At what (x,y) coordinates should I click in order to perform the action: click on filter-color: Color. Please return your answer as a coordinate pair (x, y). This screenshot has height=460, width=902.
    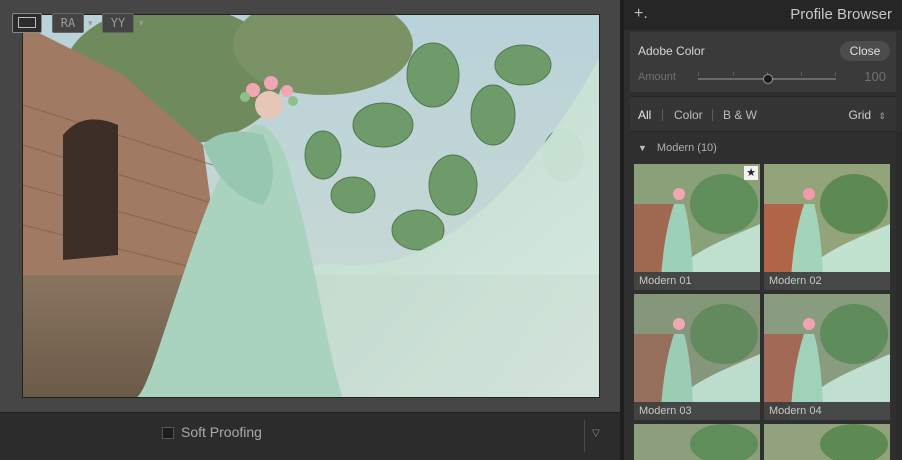
    Looking at the image, I should click on (688, 115).